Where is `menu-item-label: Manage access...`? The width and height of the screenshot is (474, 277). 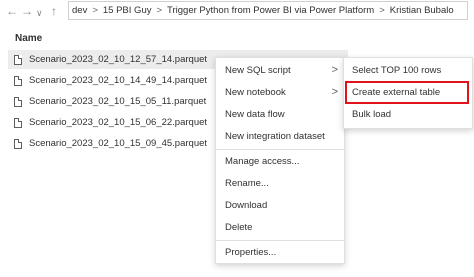 menu-item-label: Manage access... is located at coordinates (262, 161).